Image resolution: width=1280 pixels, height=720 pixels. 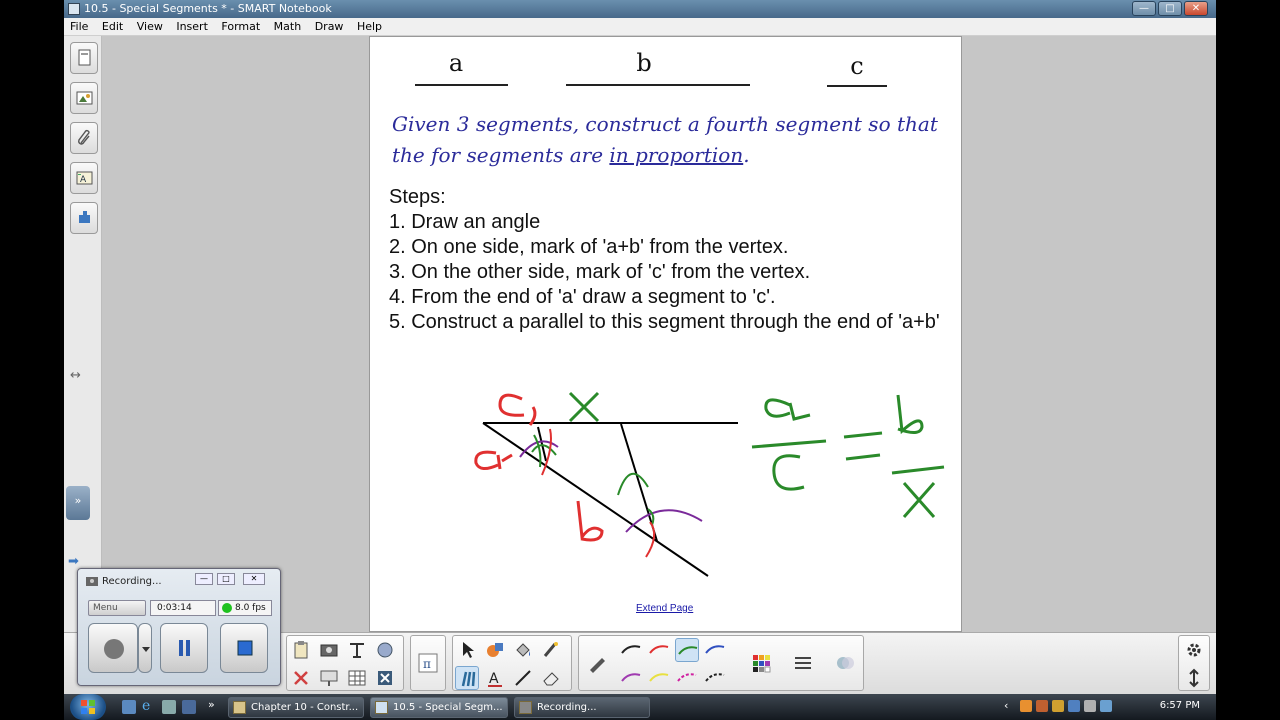 What do you see at coordinates (75, 375) in the screenshot?
I see `resize-arrows-icon: ↔` at bounding box center [75, 375].